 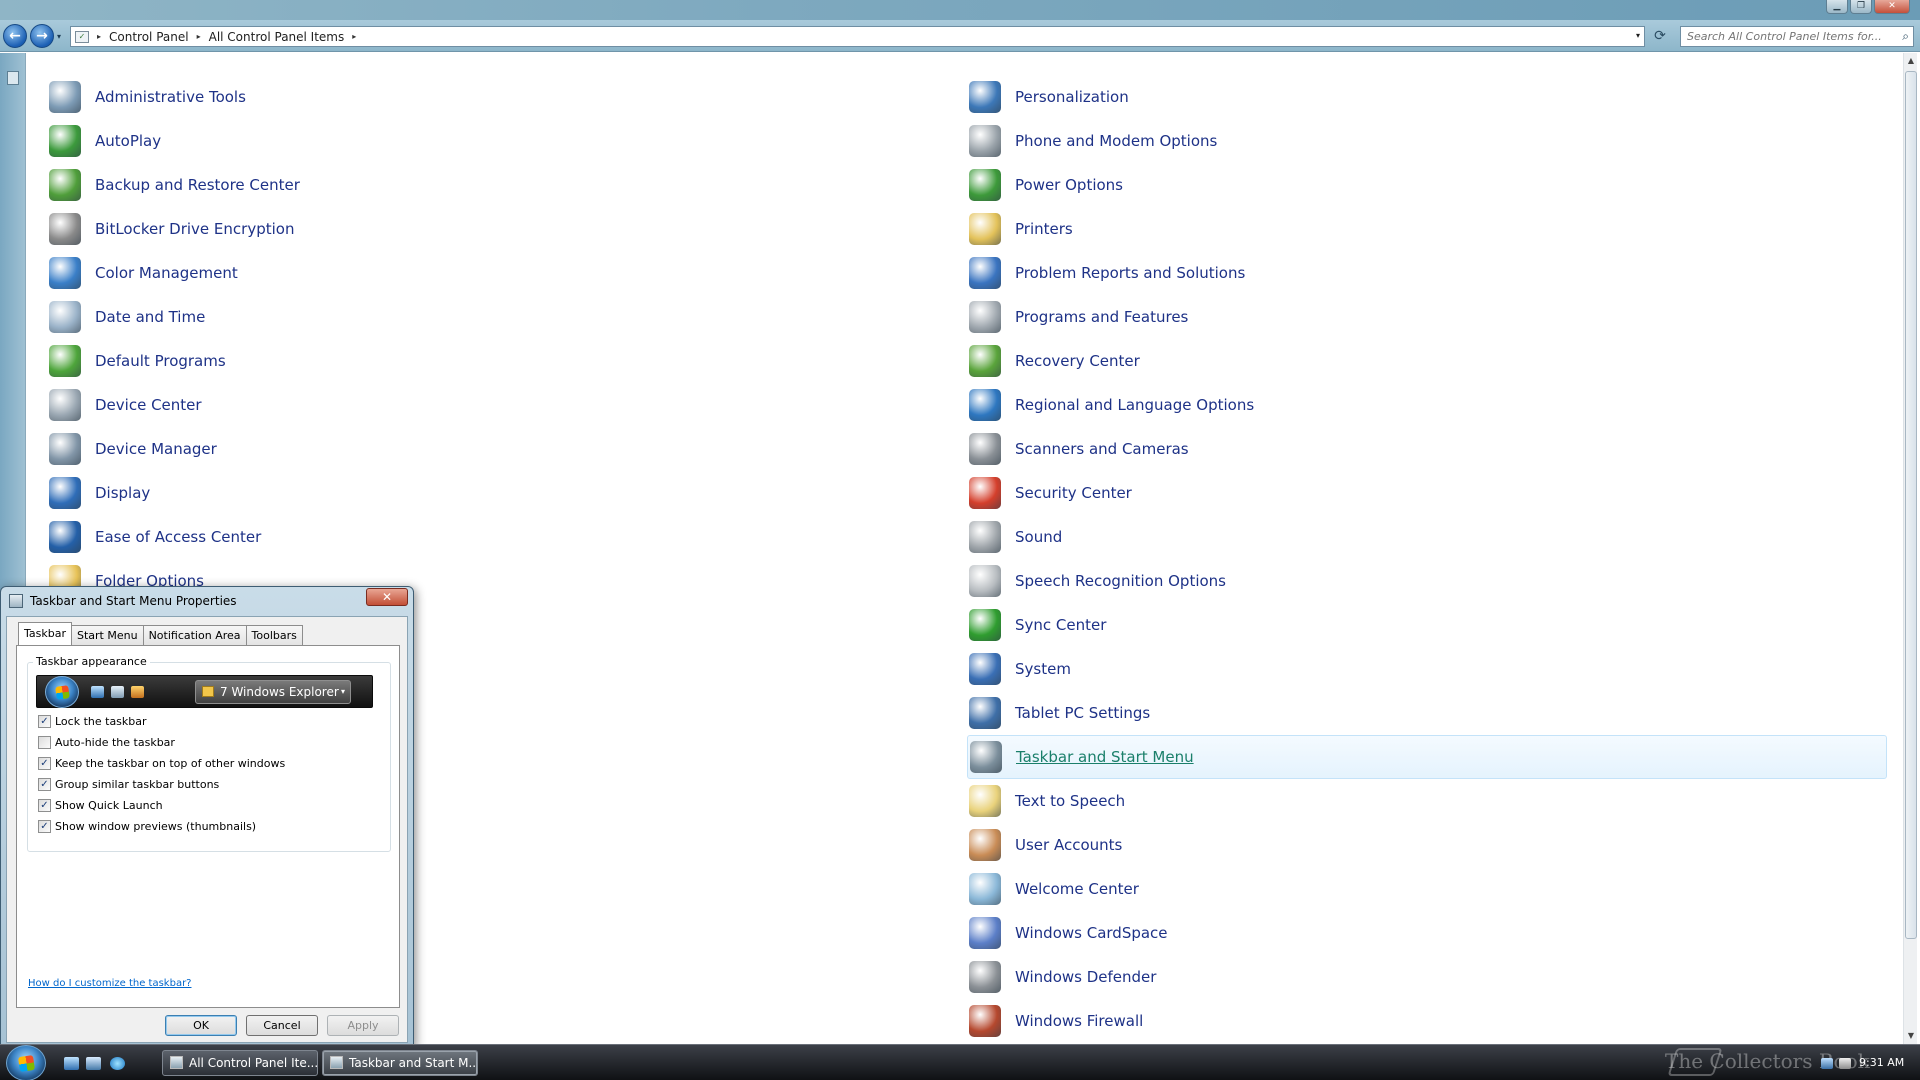 I want to click on checkbox-label: Keep the taskbar on top of other windows, so click(x=170, y=763).